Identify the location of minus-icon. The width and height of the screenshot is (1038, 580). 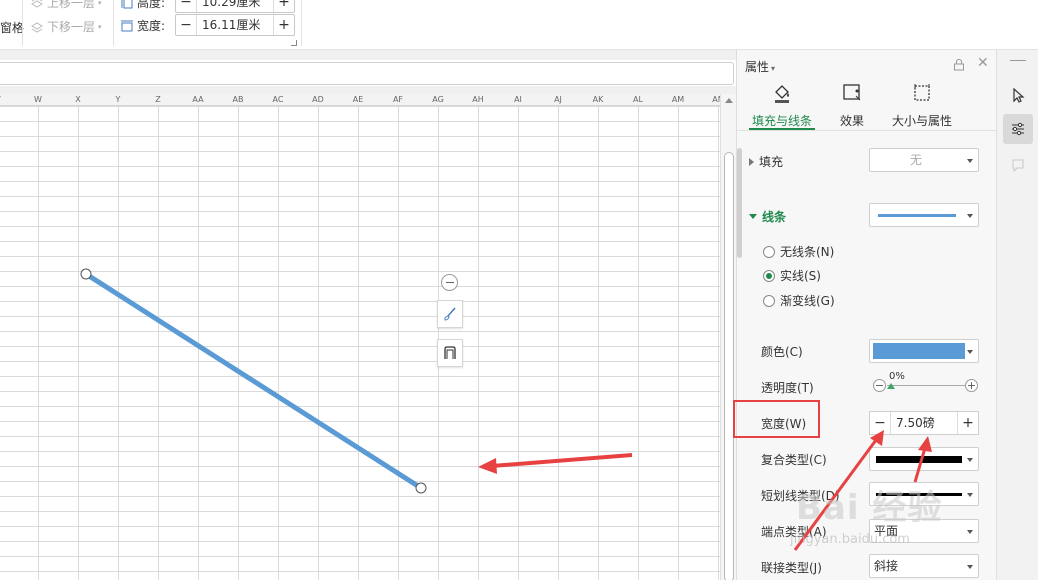
(449, 282).